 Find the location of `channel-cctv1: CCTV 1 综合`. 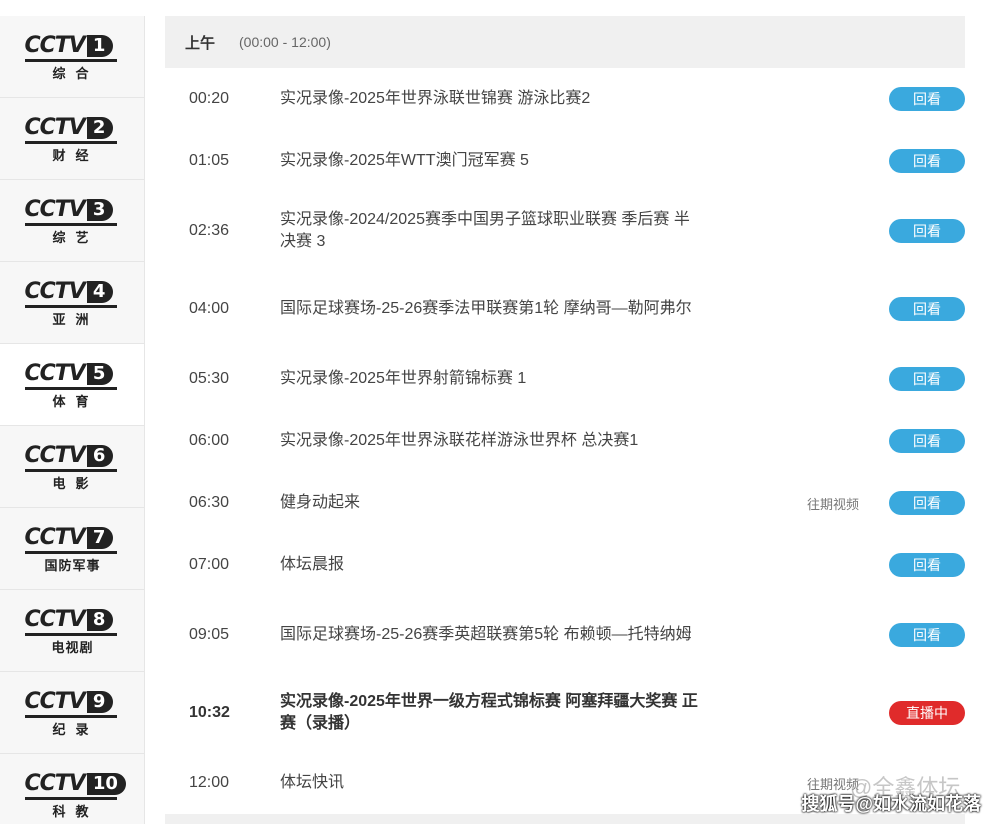

channel-cctv1: CCTV 1 综合 is located at coordinates (72, 57).